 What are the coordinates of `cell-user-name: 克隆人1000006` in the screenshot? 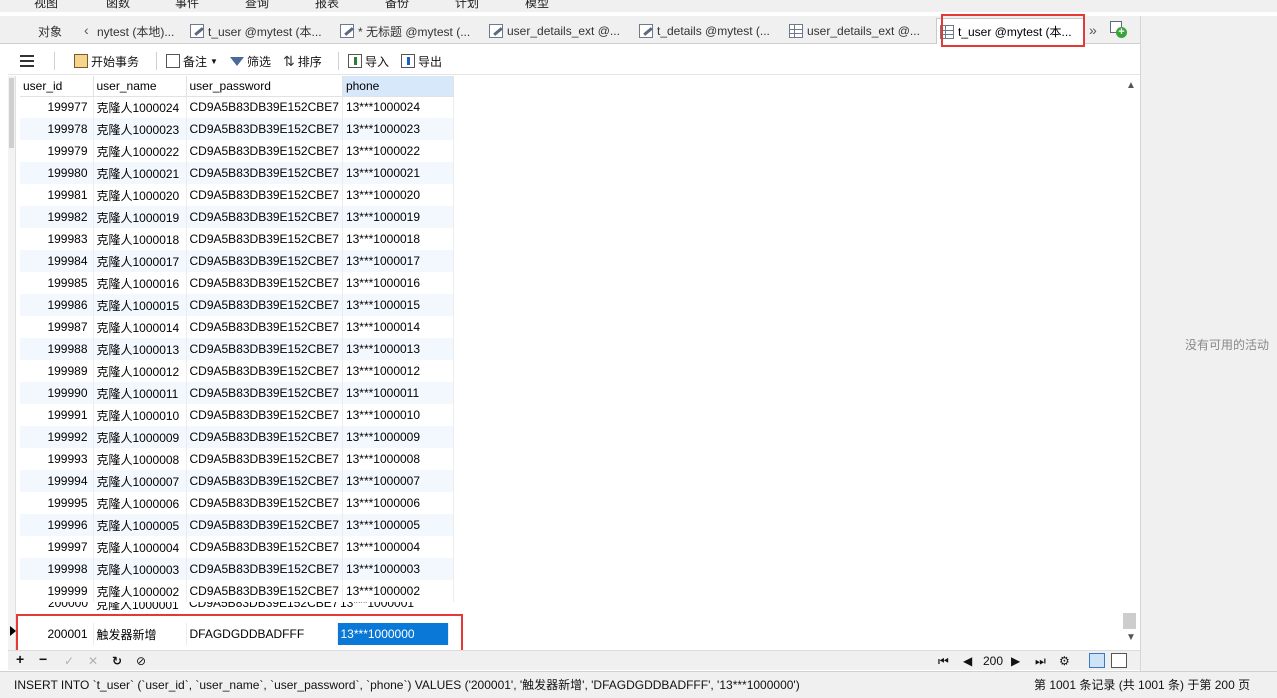 It's located at (140, 503).